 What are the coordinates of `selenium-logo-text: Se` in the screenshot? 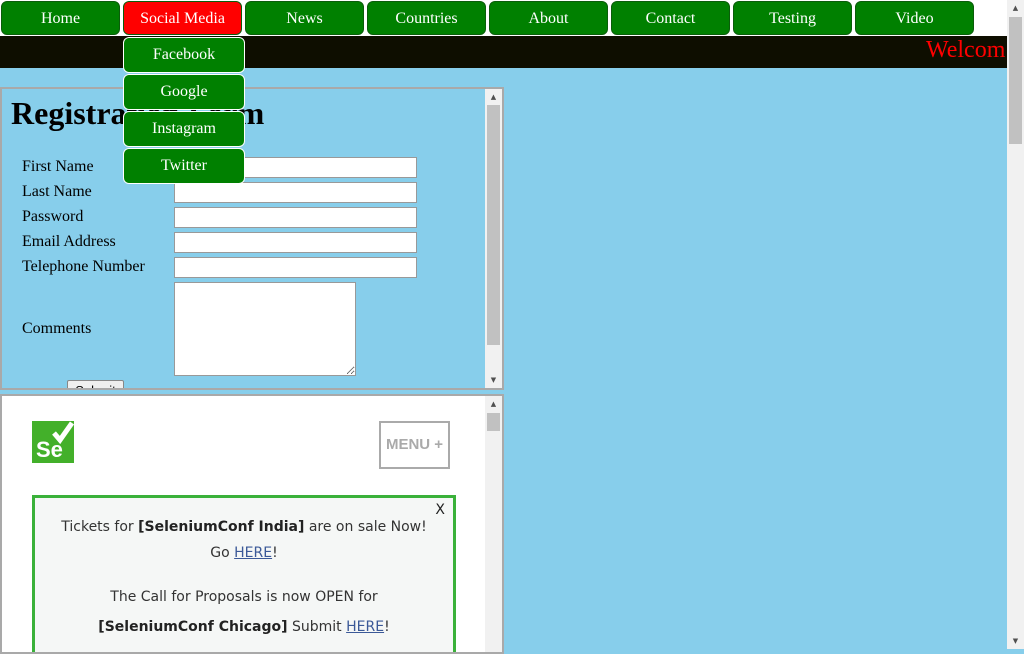 It's located at (49, 449).